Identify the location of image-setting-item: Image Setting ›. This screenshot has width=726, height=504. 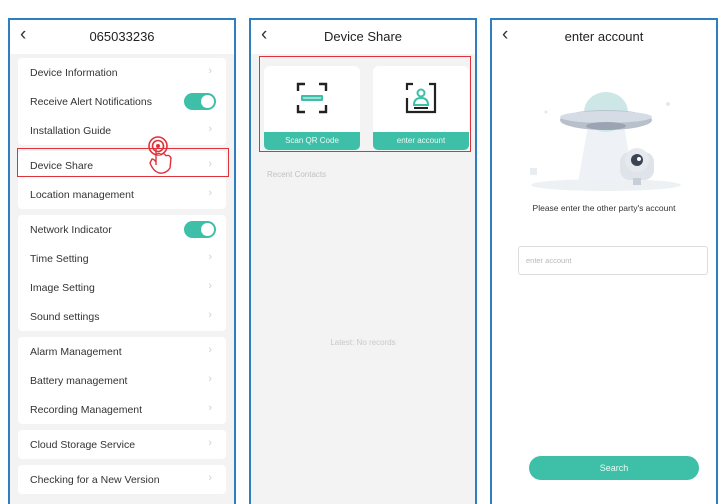
(122, 287).